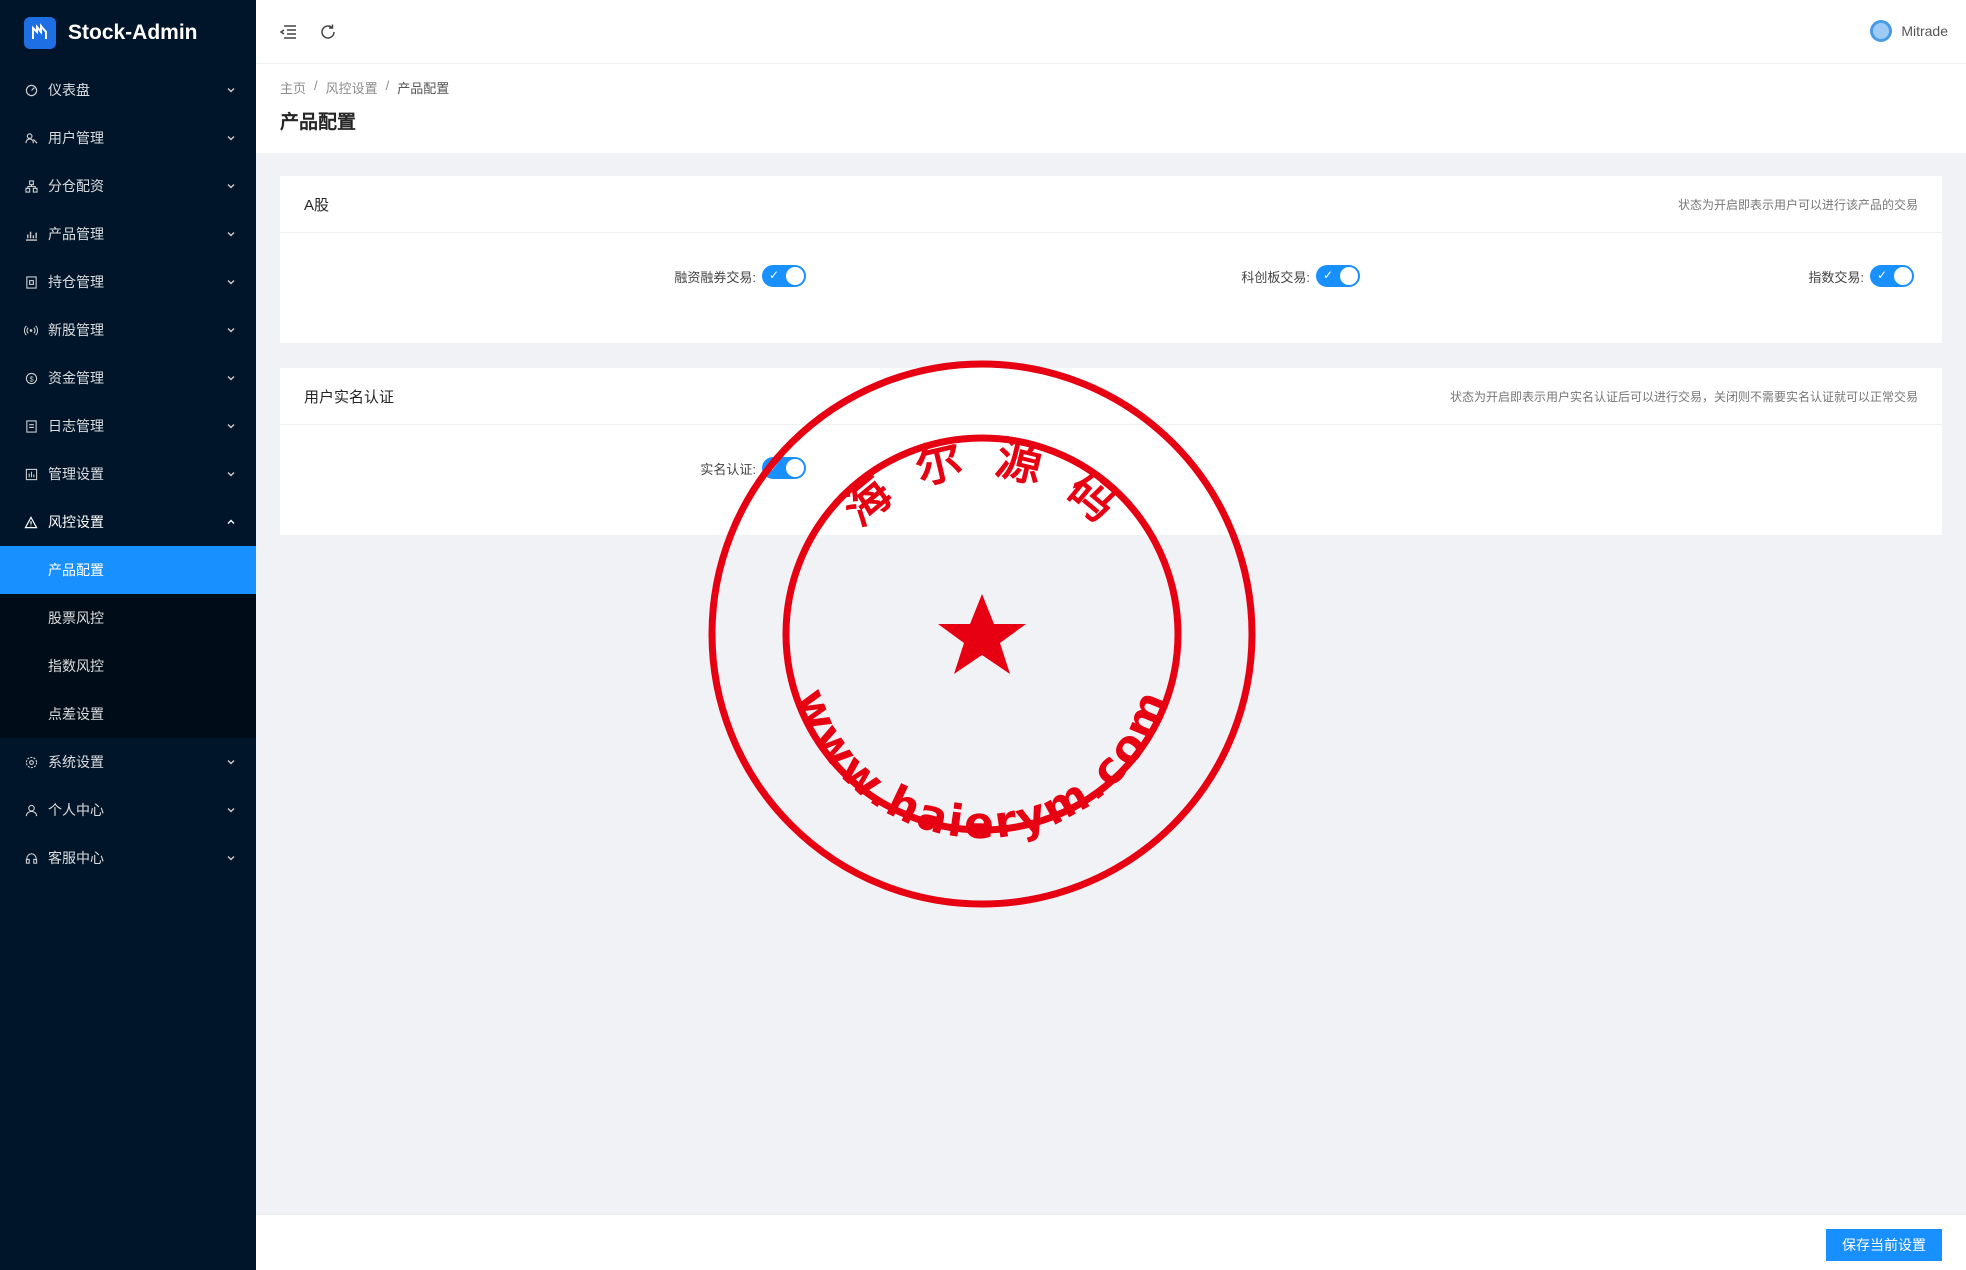 The height and width of the screenshot is (1270, 1966). I want to click on watermark-bottom-text: www.haierym.com, so click(980, 765).